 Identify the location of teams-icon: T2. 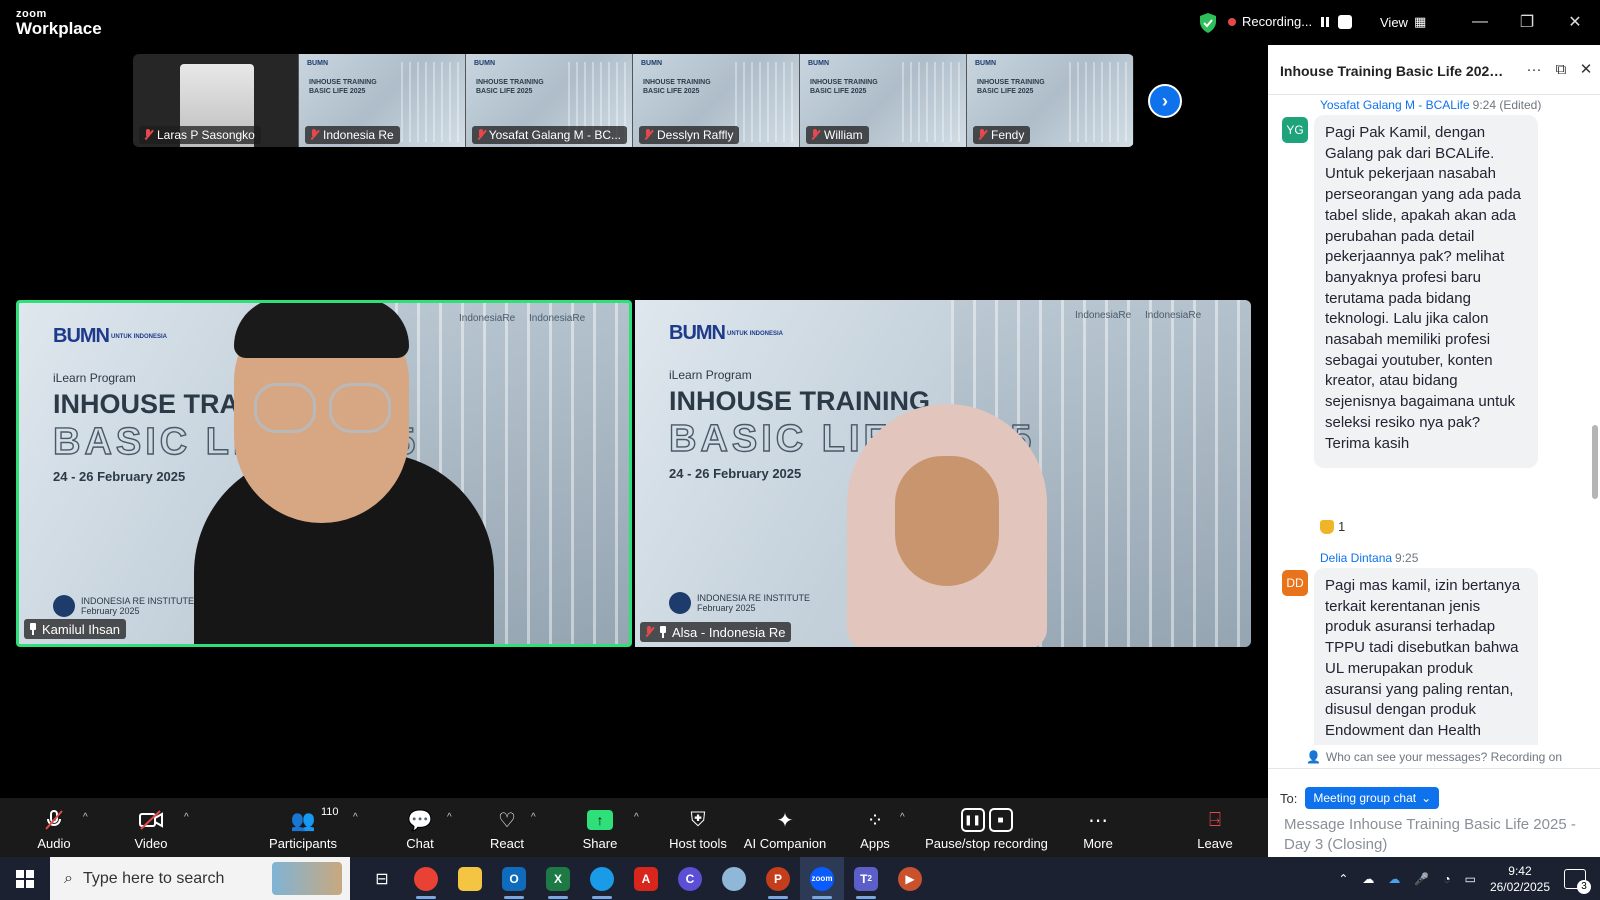
(866, 878).